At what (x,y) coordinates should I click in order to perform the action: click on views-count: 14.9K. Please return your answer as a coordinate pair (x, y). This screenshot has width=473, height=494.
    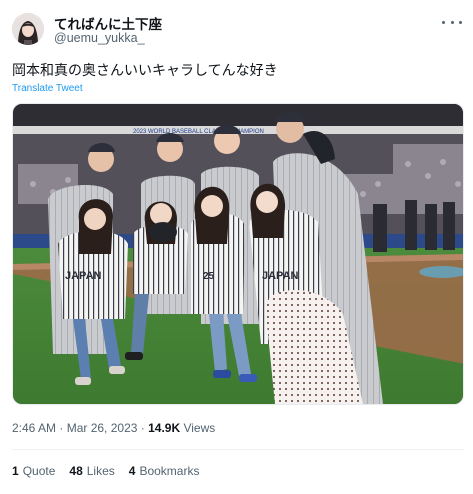
    Looking at the image, I should click on (164, 428).